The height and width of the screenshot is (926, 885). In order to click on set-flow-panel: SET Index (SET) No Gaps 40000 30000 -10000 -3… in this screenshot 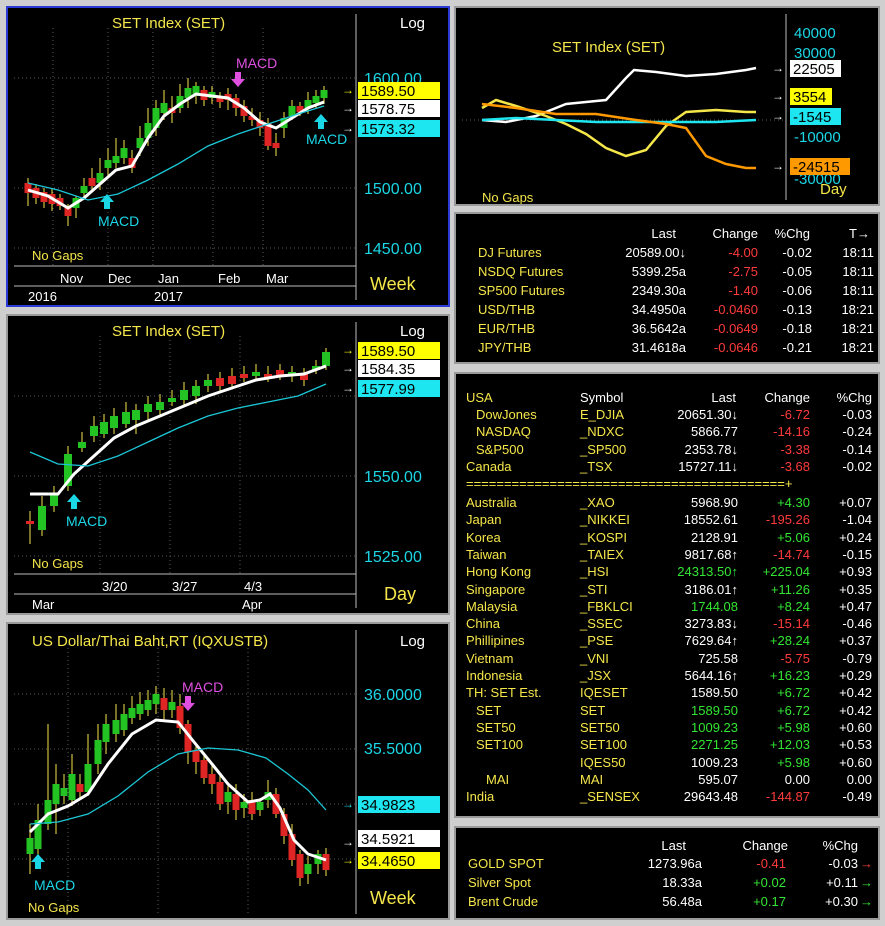, I will do `click(667, 106)`.